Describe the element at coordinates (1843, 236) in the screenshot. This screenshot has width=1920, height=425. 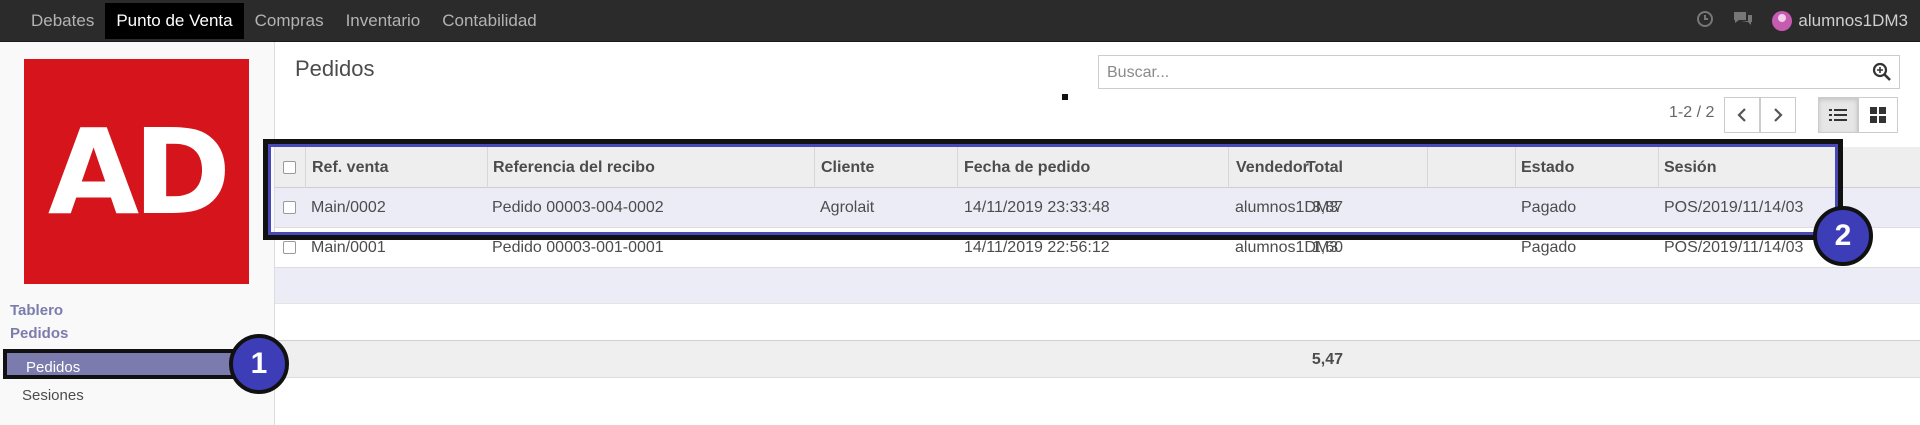
I see `annotation-badge-2: 2` at that location.